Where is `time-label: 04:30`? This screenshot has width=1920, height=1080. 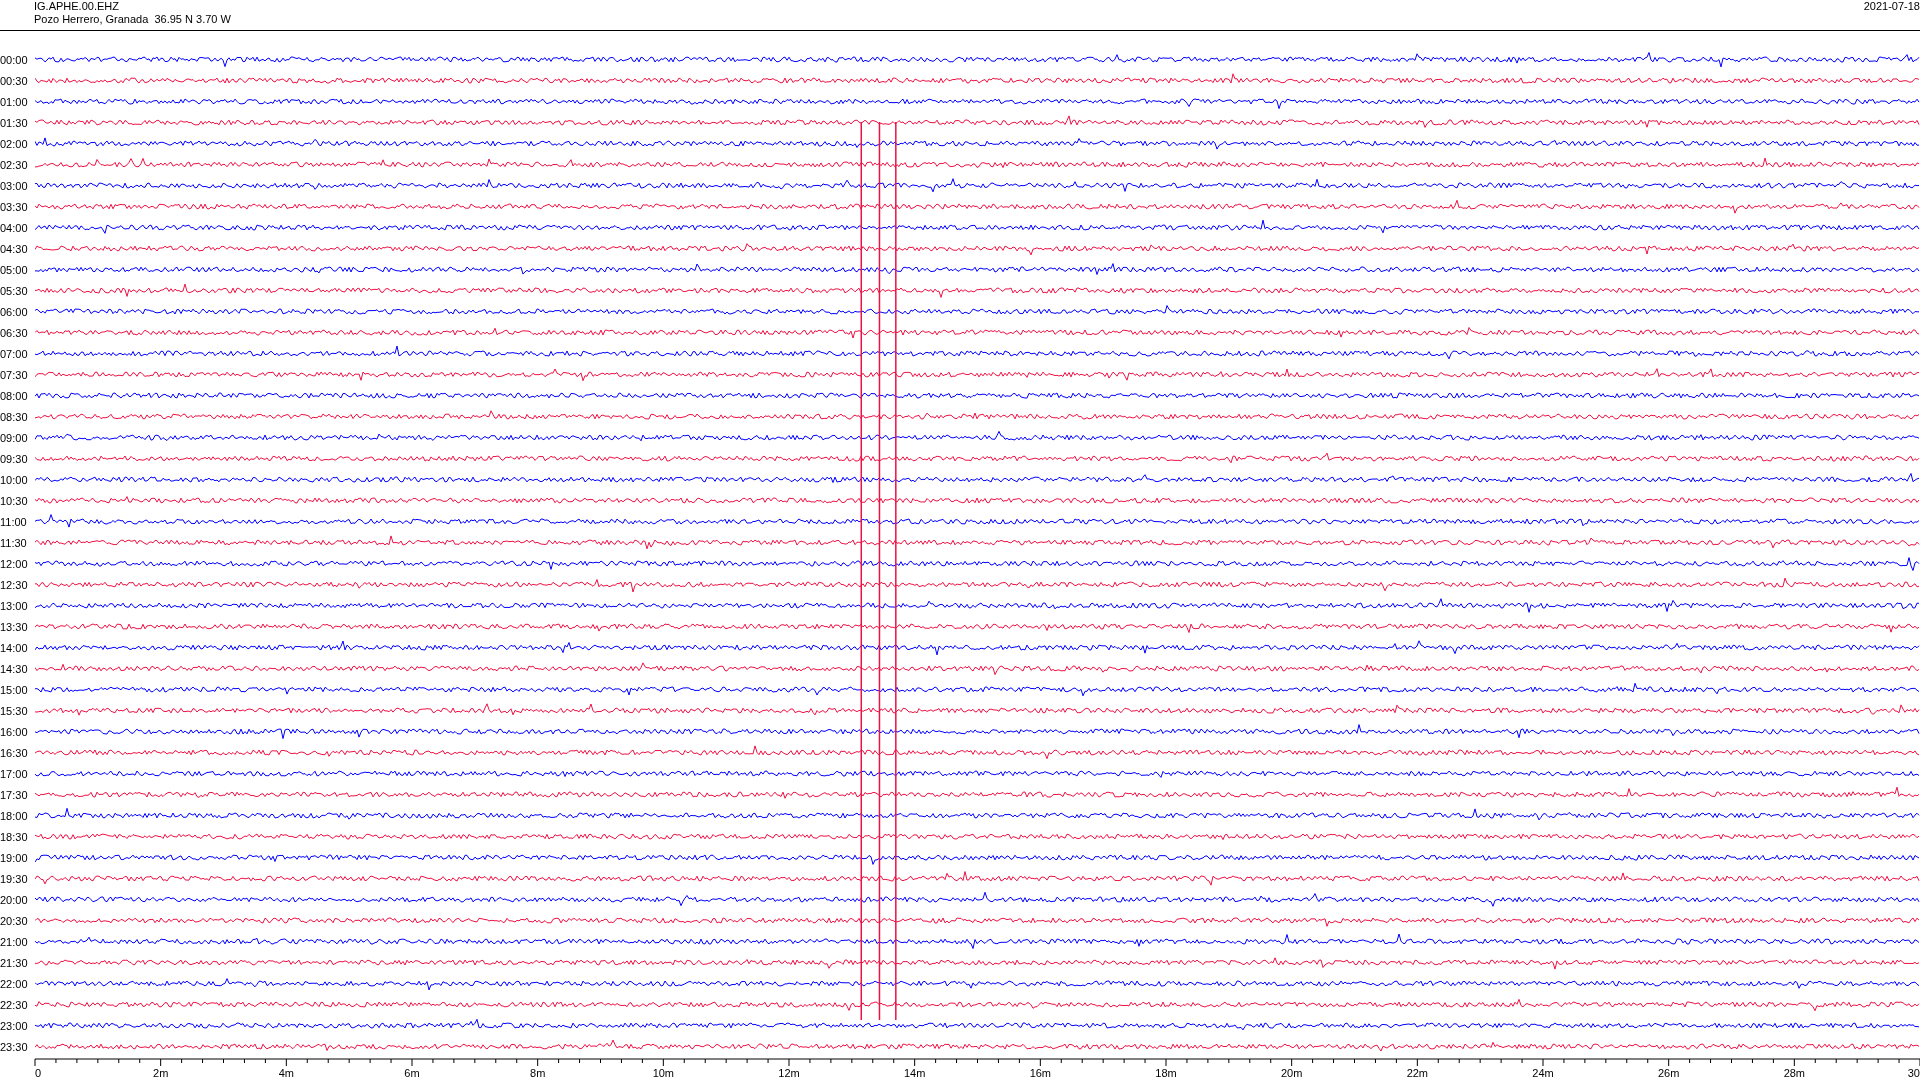
time-label: 04:30 is located at coordinates (14, 248).